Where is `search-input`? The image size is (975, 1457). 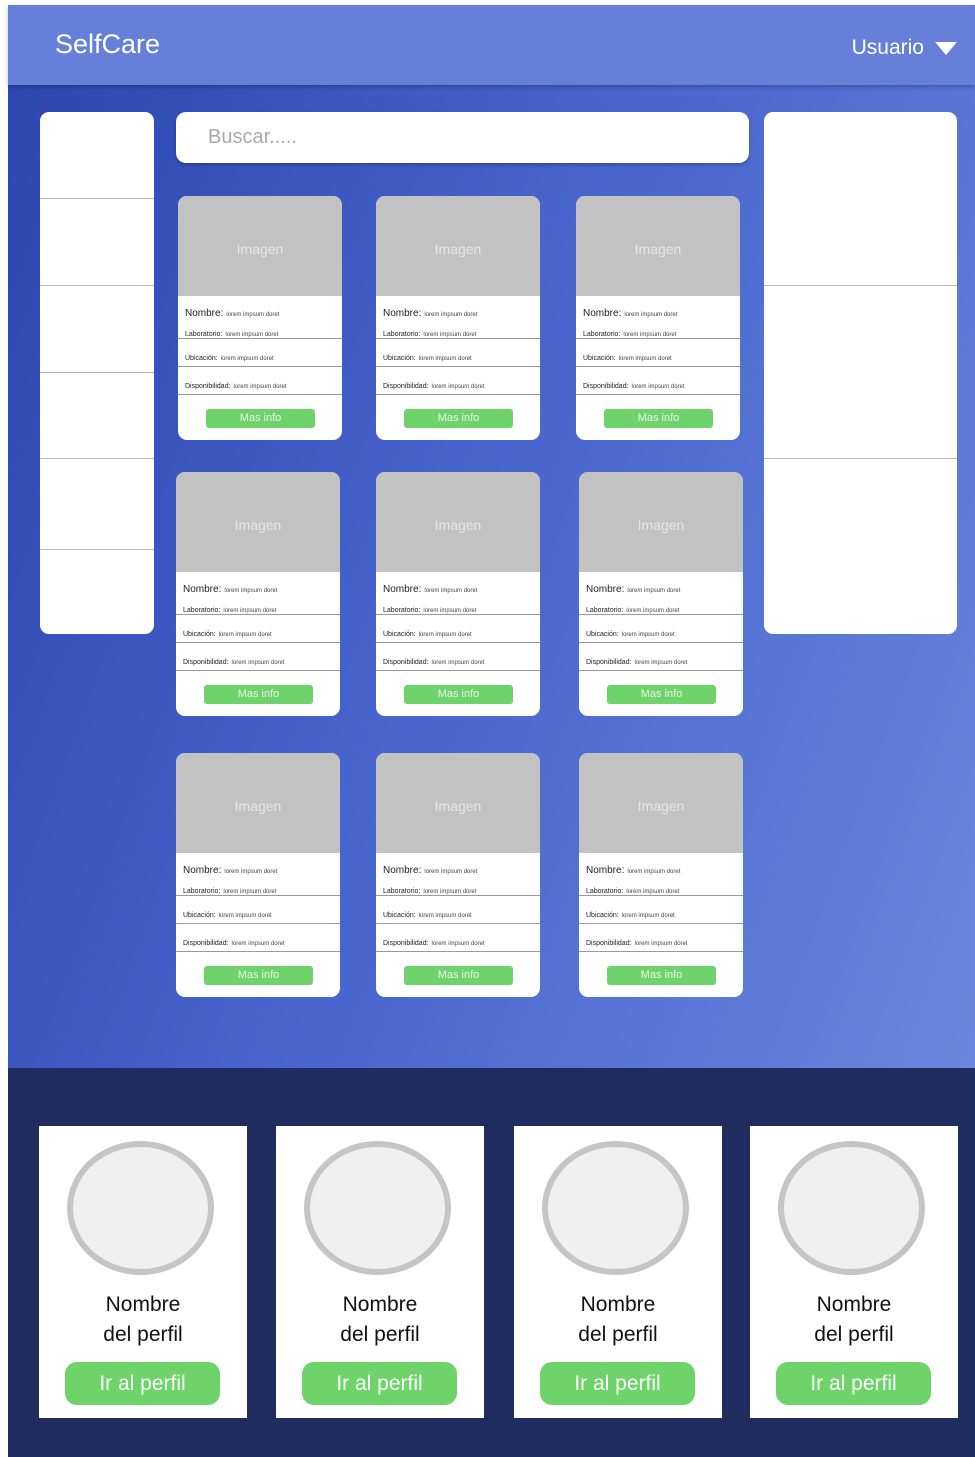
search-input is located at coordinates (462, 137).